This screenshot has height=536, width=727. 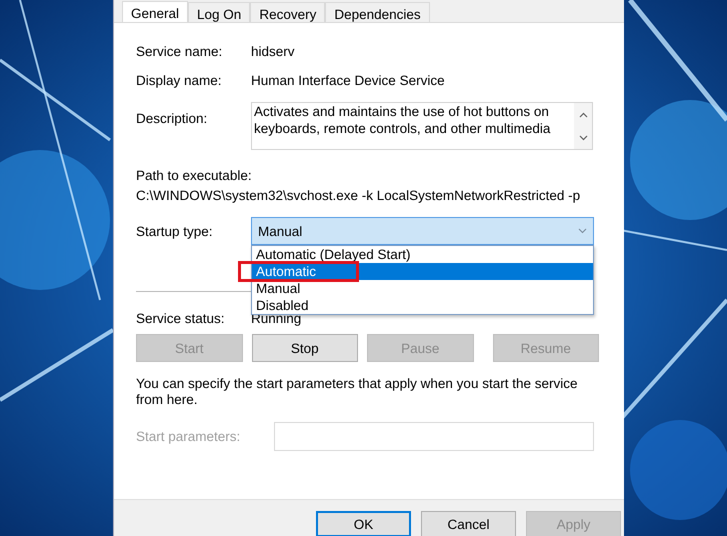 What do you see at coordinates (155, 11) in the screenshot?
I see `tab: General` at bounding box center [155, 11].